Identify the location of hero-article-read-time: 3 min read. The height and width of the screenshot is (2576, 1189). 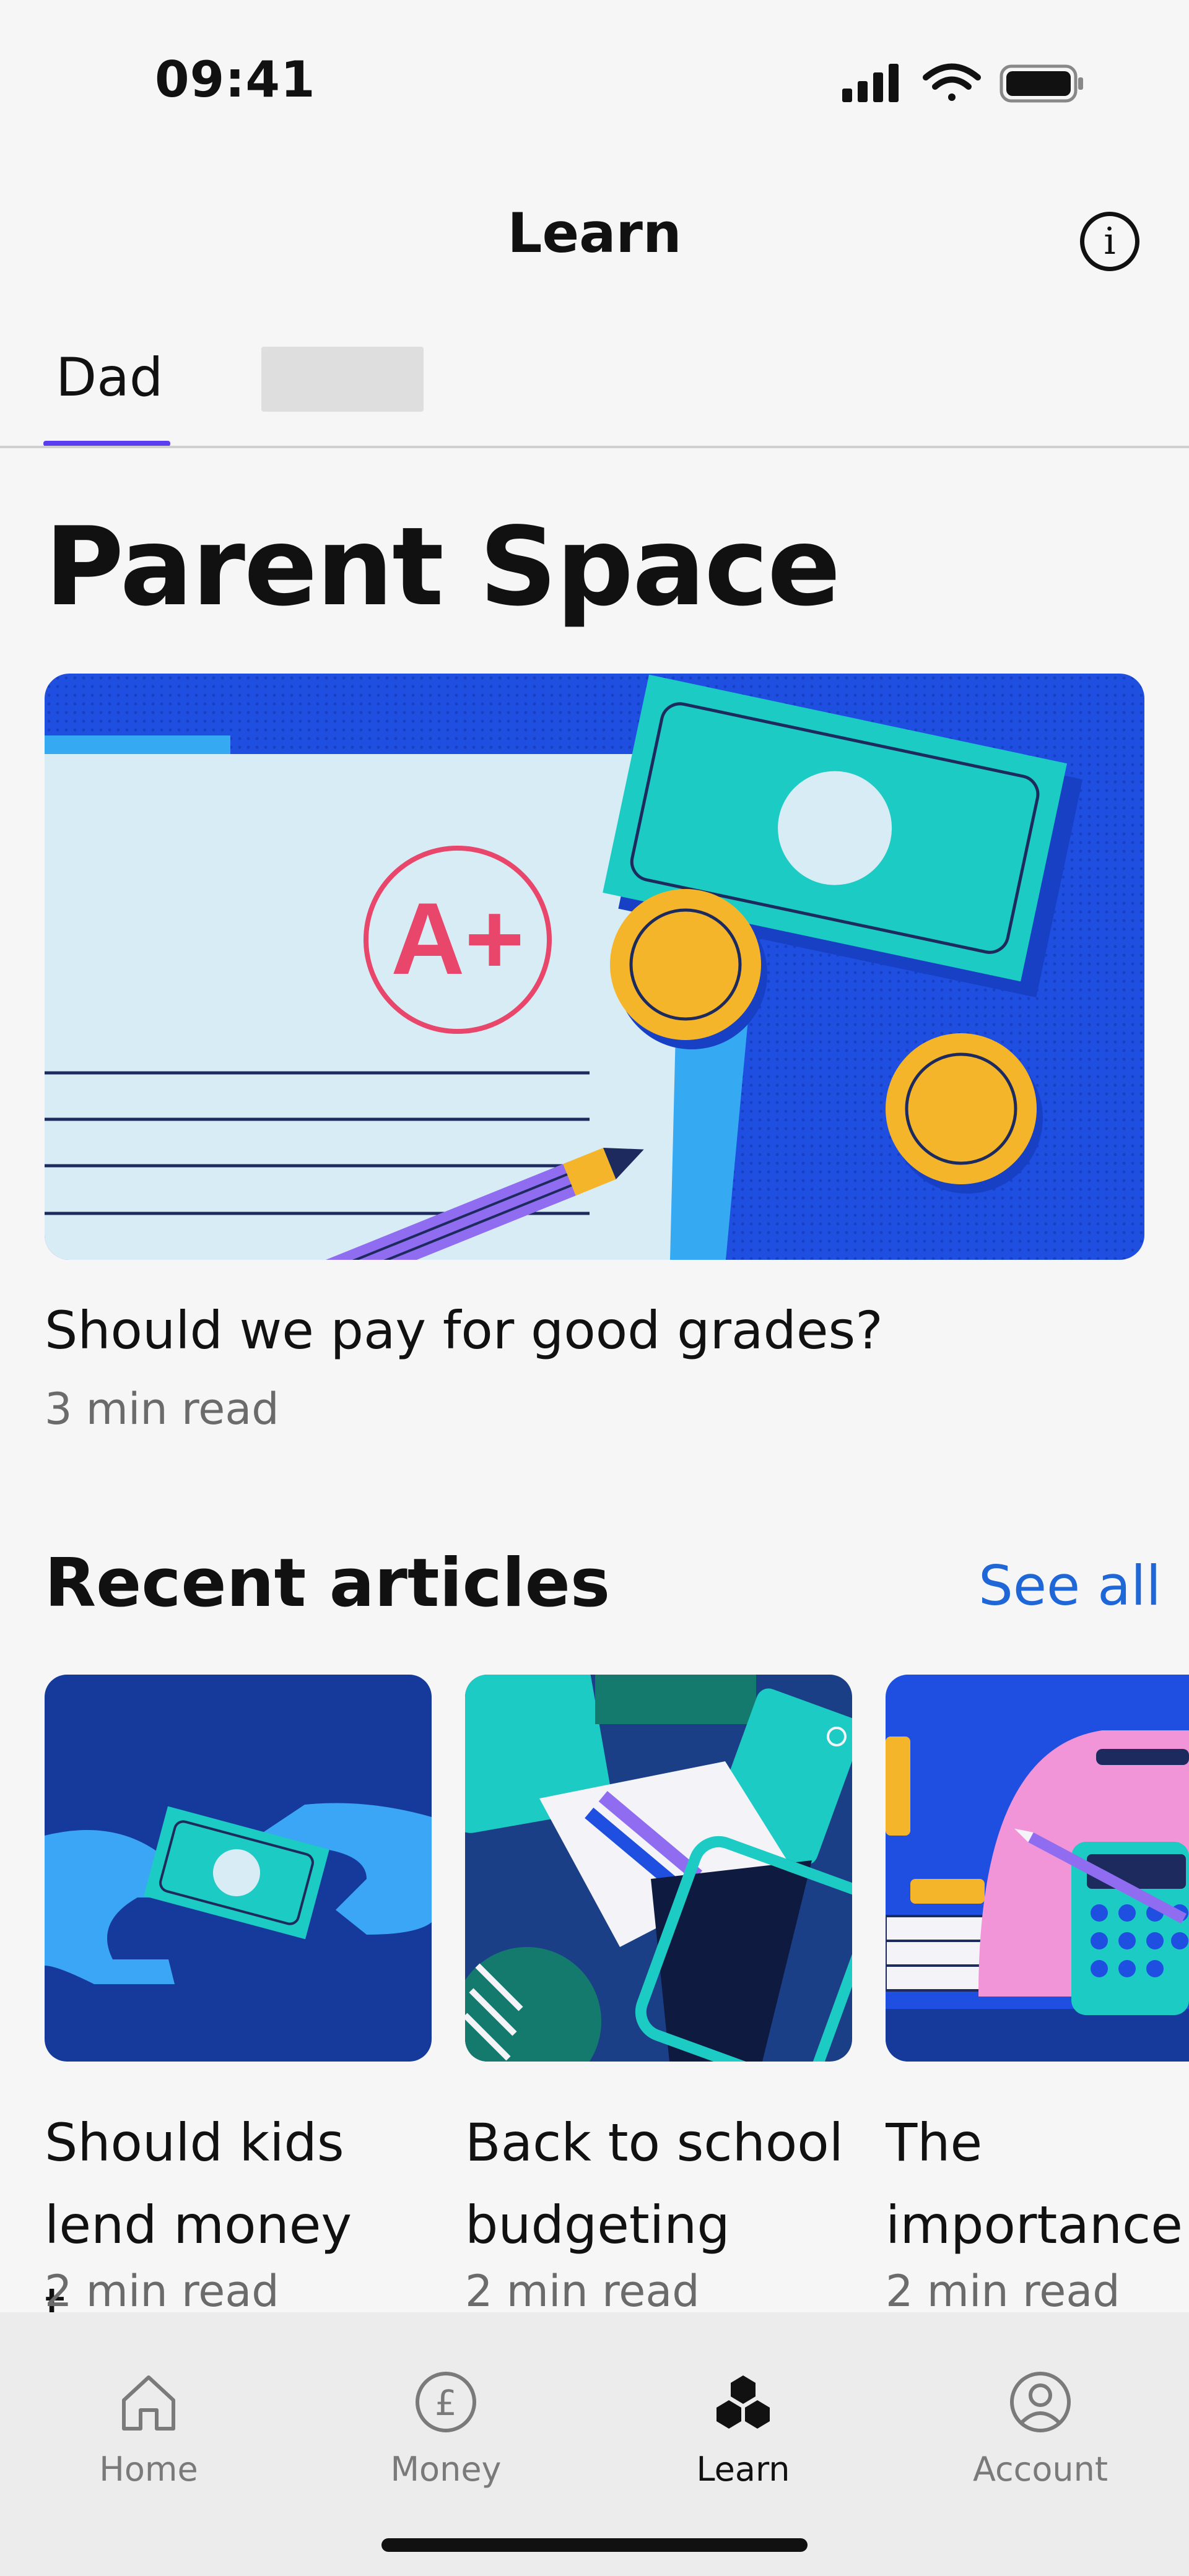
(162, 1409).